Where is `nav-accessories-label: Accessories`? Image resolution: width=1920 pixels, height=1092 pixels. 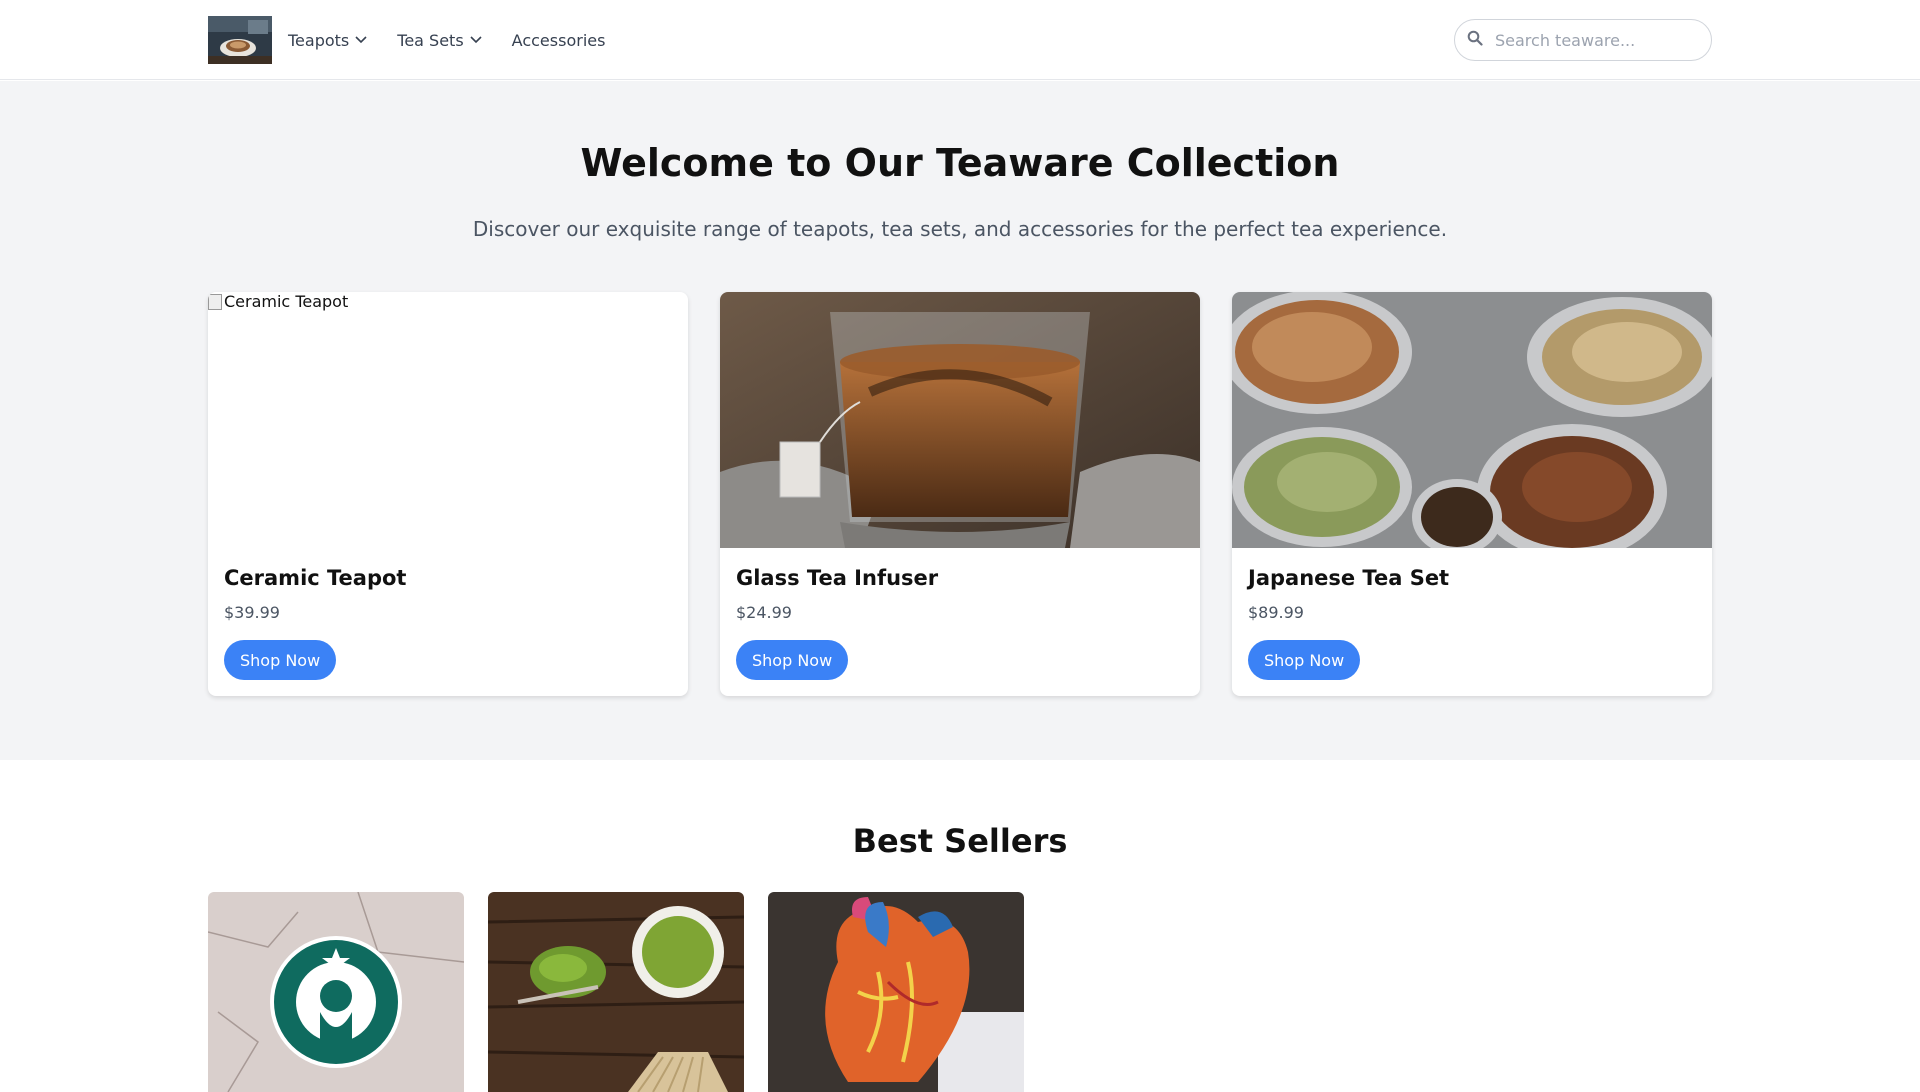
nav-accessories-label: Accessories is located at coordinates (558, 40).